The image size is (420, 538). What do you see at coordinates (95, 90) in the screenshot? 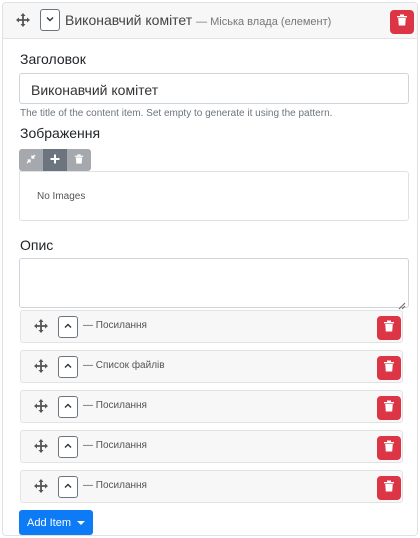
I see `title-input-value: Виконавчий комітет` at bounding box center [95, 90].